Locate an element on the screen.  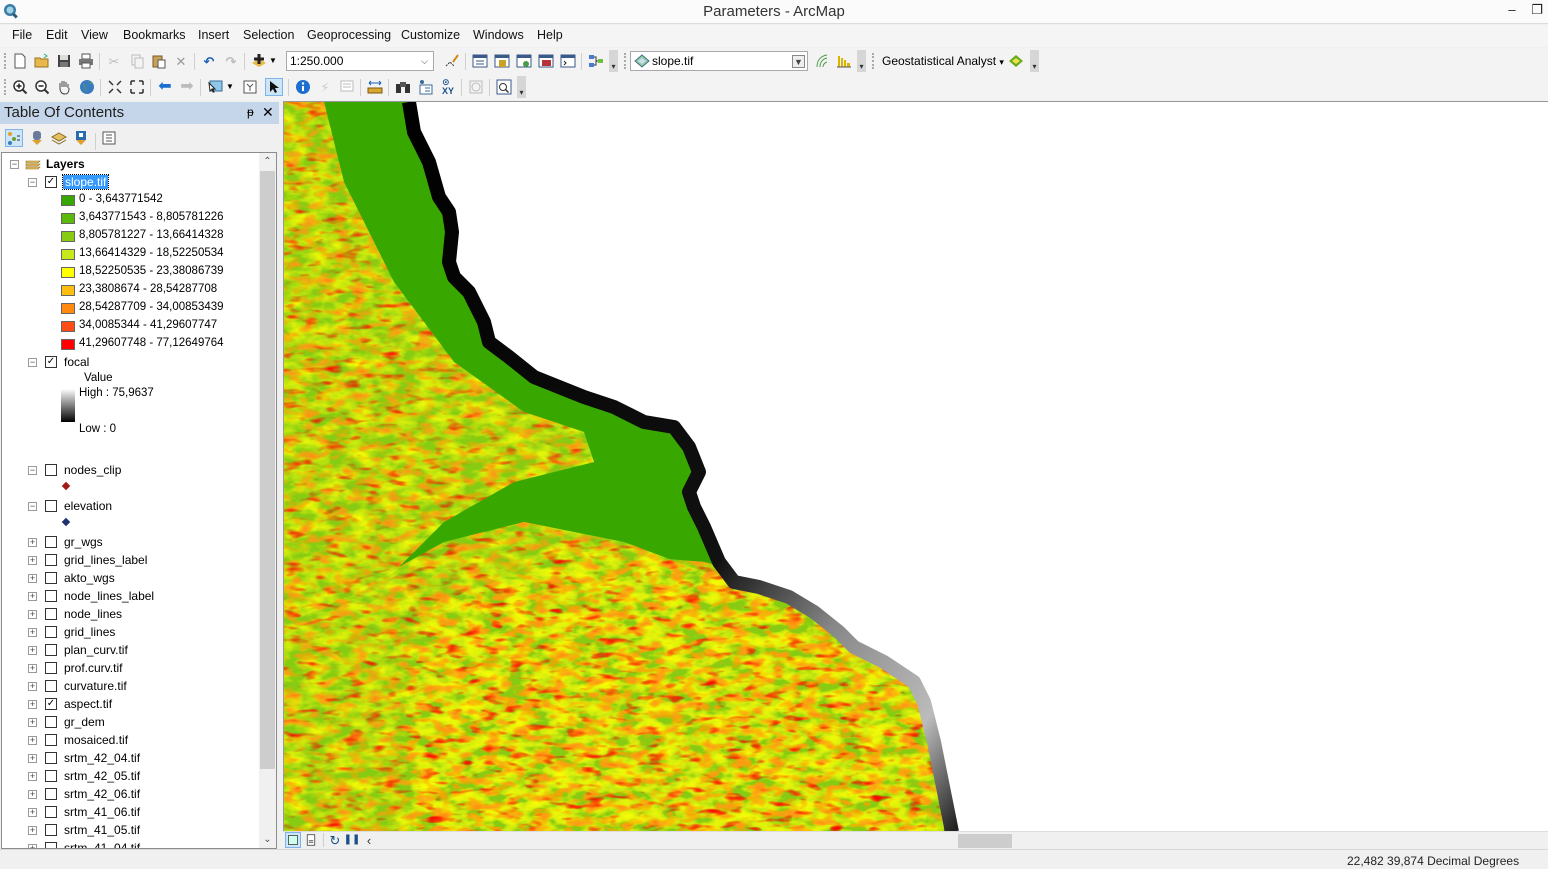
catalog-window-icon is located at coordinates (502, 61).